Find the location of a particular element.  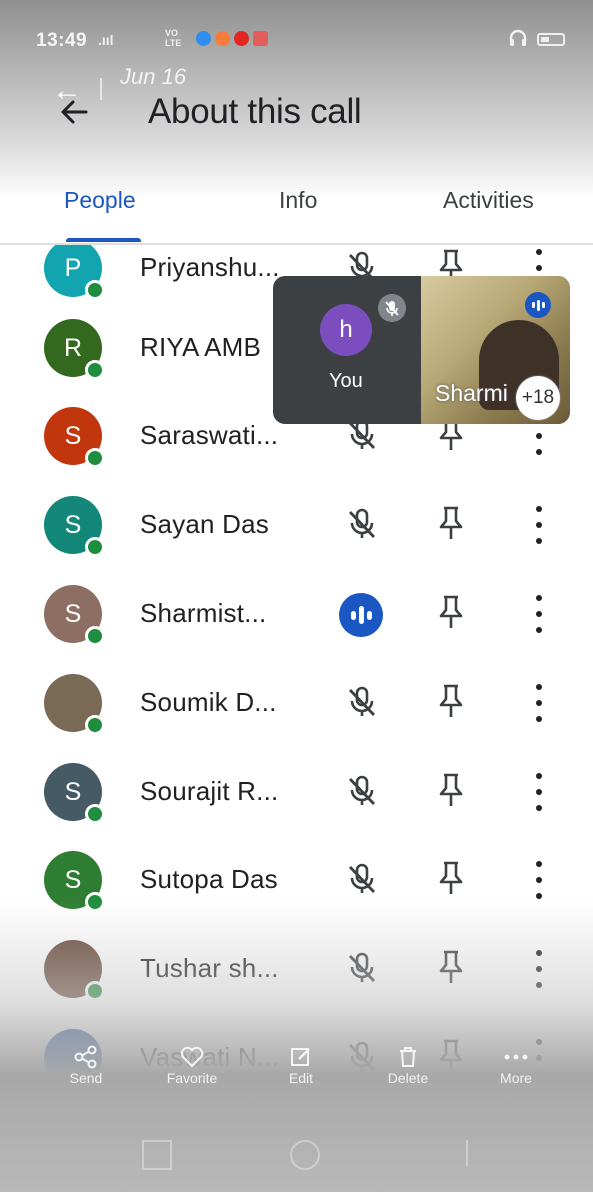

more-horizontal-icon is located at coordinates (516, 1057).